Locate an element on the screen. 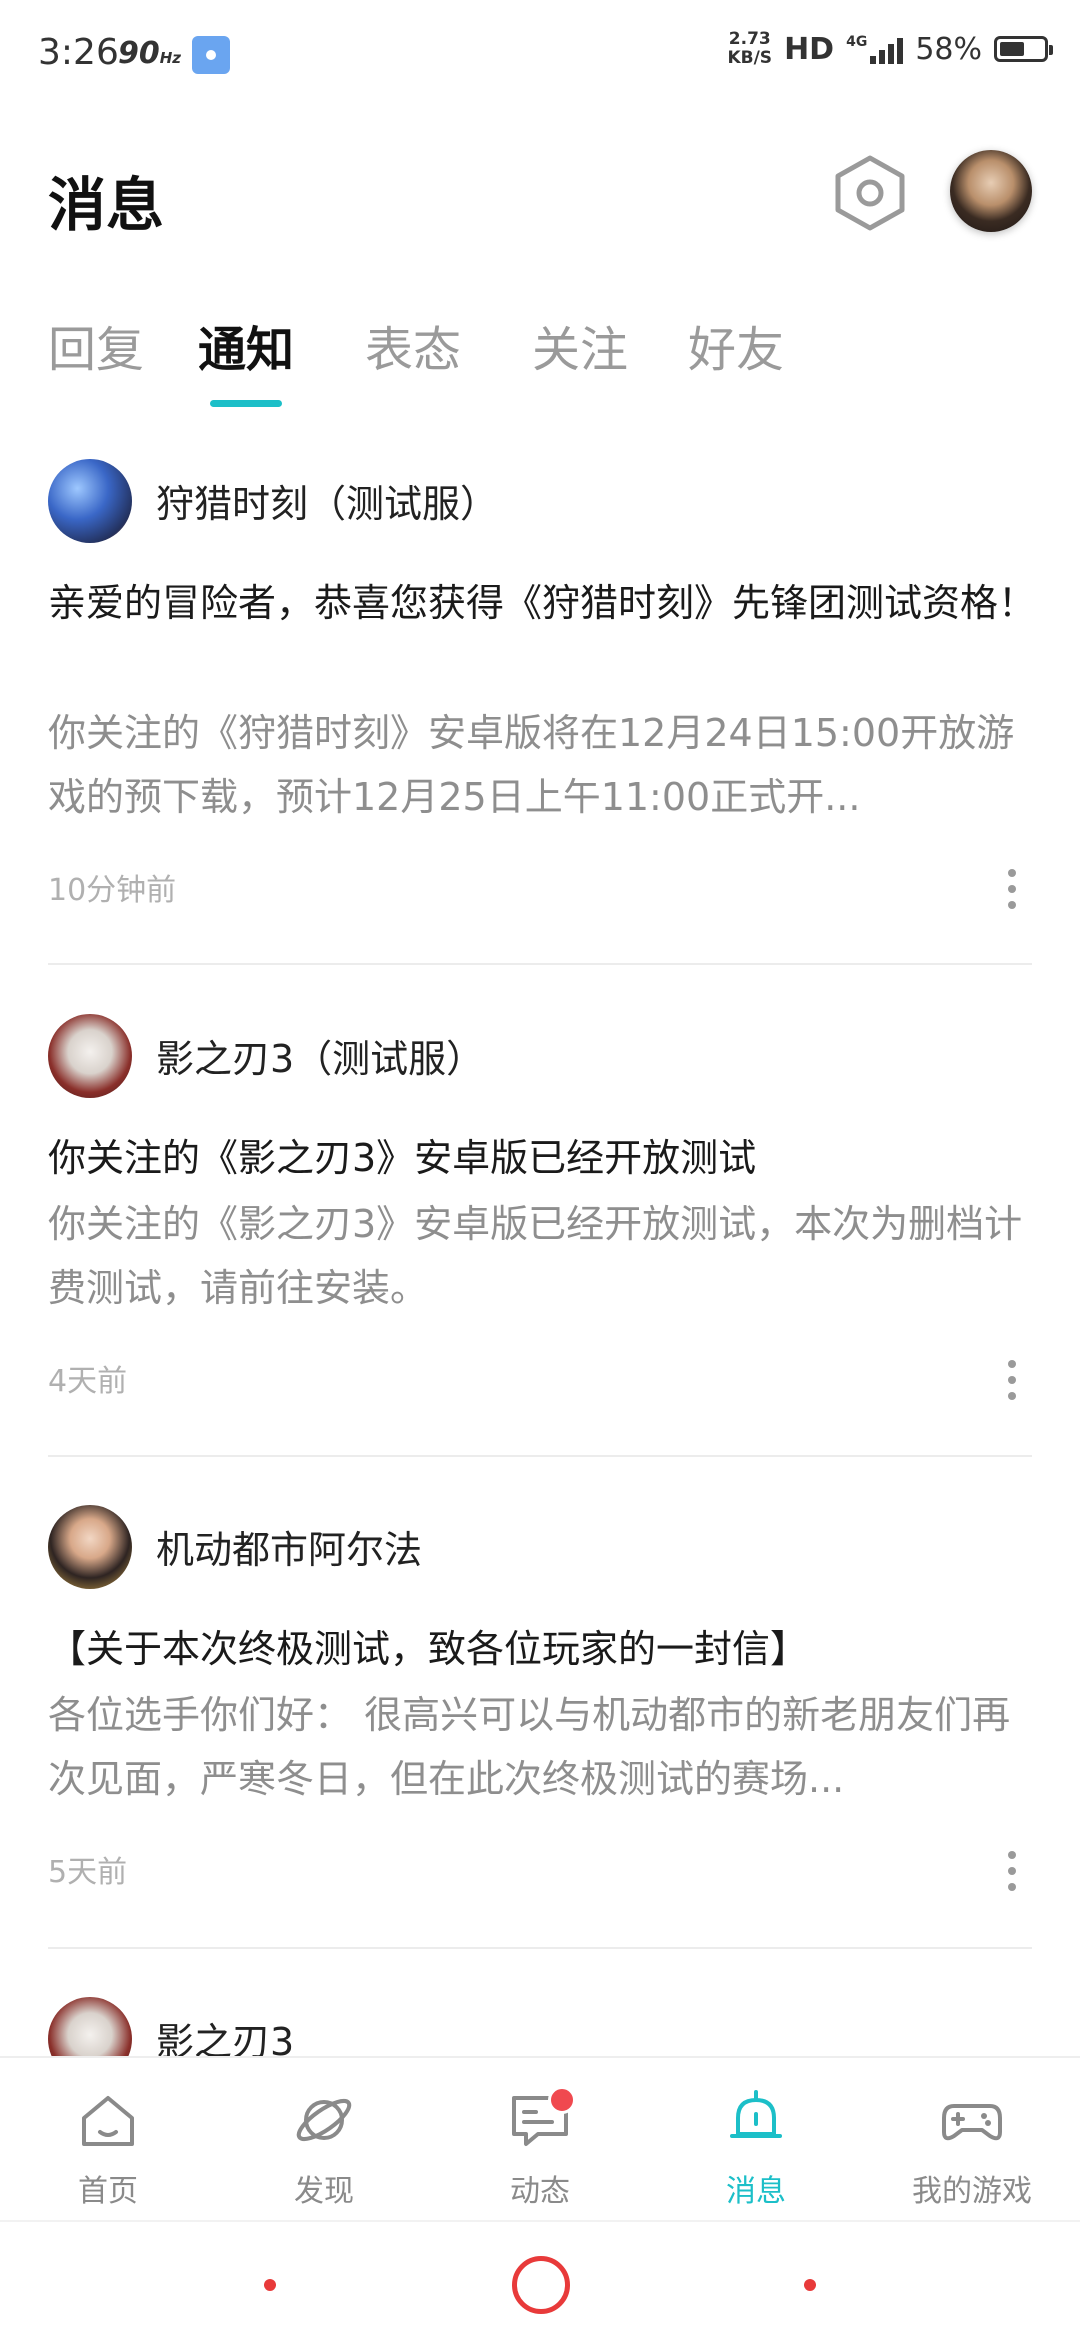 The height and width of the screenshot is (2342, 1080). hd-indicator: HD is located at coordinates (809, 49).